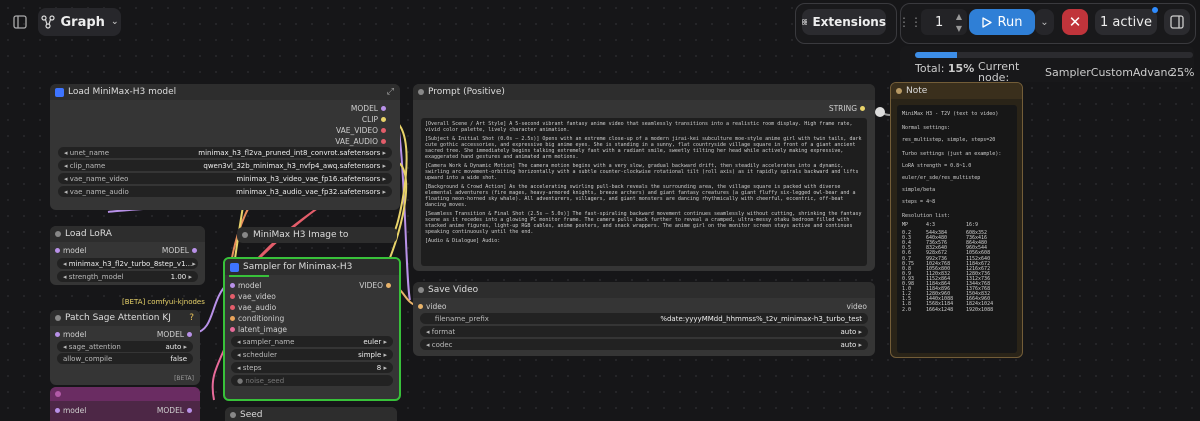  What do you see at coordinates (1155, 10) in the screenshot?
I see `notification-dot` at bounding box center [1155, 10].